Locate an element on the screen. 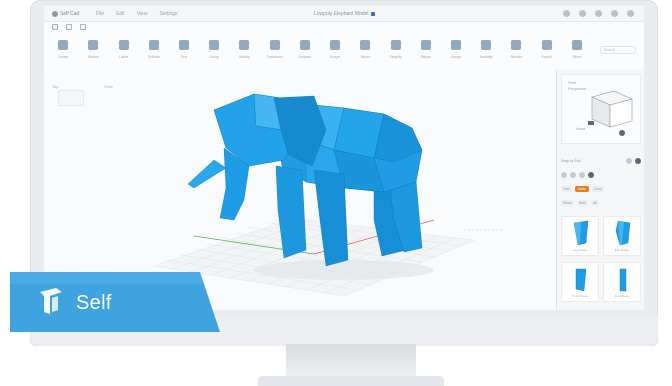 Image resolution: width=672 pixels, height=386 pixels. material-icon is located at coordinates (591, 175).